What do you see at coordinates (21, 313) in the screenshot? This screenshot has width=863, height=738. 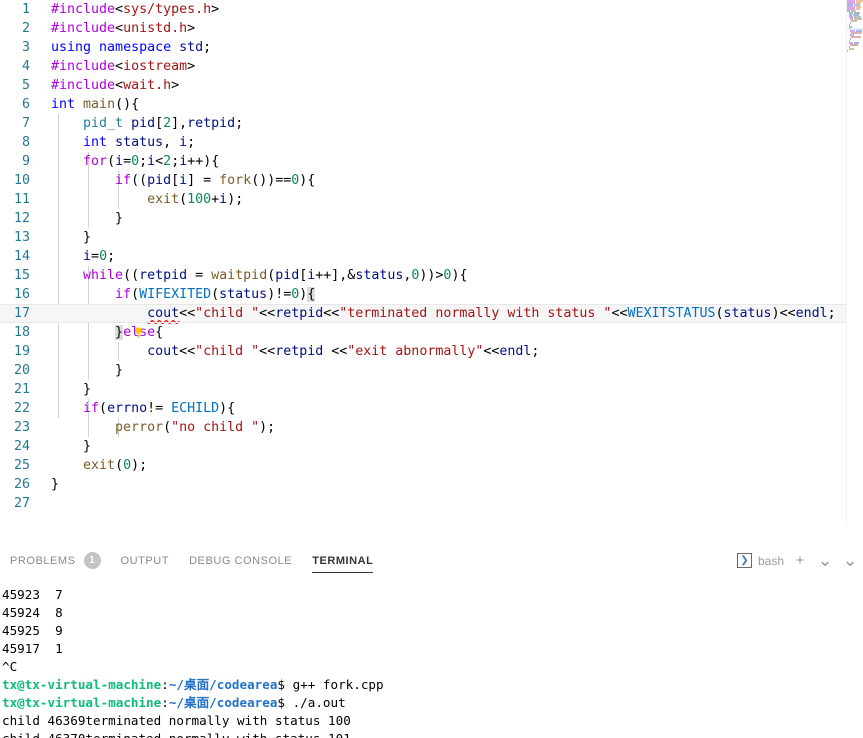 I see `line-number: 17` at bounding box center [21, 313].